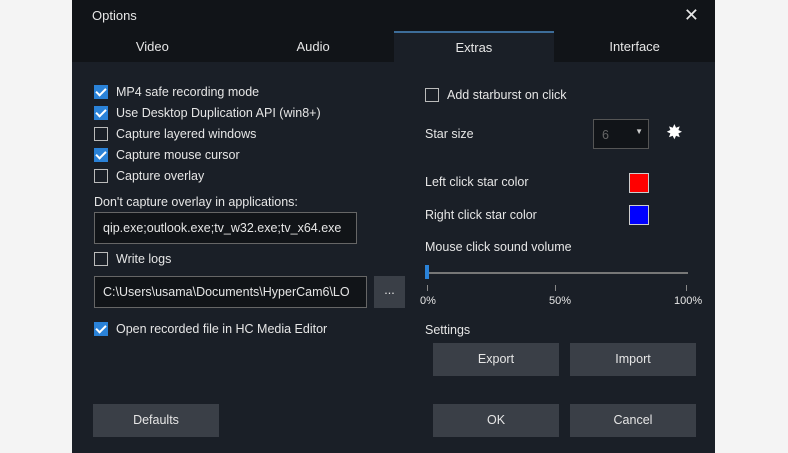 The height and width of the screenshot is (453, 788). What do you see at coordinates (496, 420) in the screenshot?
I see `ok-button: OK` at bounding box center [496, 420].